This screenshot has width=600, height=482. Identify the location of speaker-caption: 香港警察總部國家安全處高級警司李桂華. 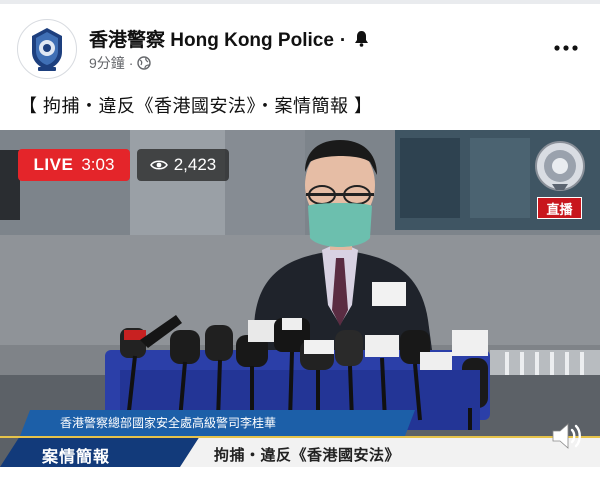
(168, 423).